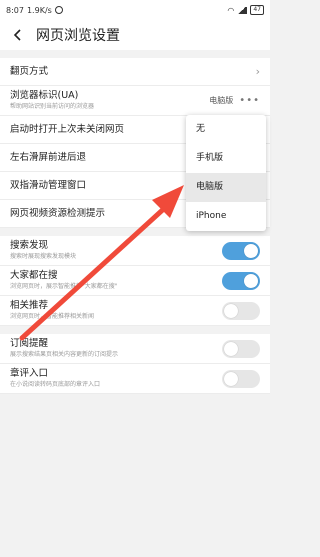  Describe the element at coordinates (18, 35) in the screenshot. I see `back-arrow-icon` at that location.